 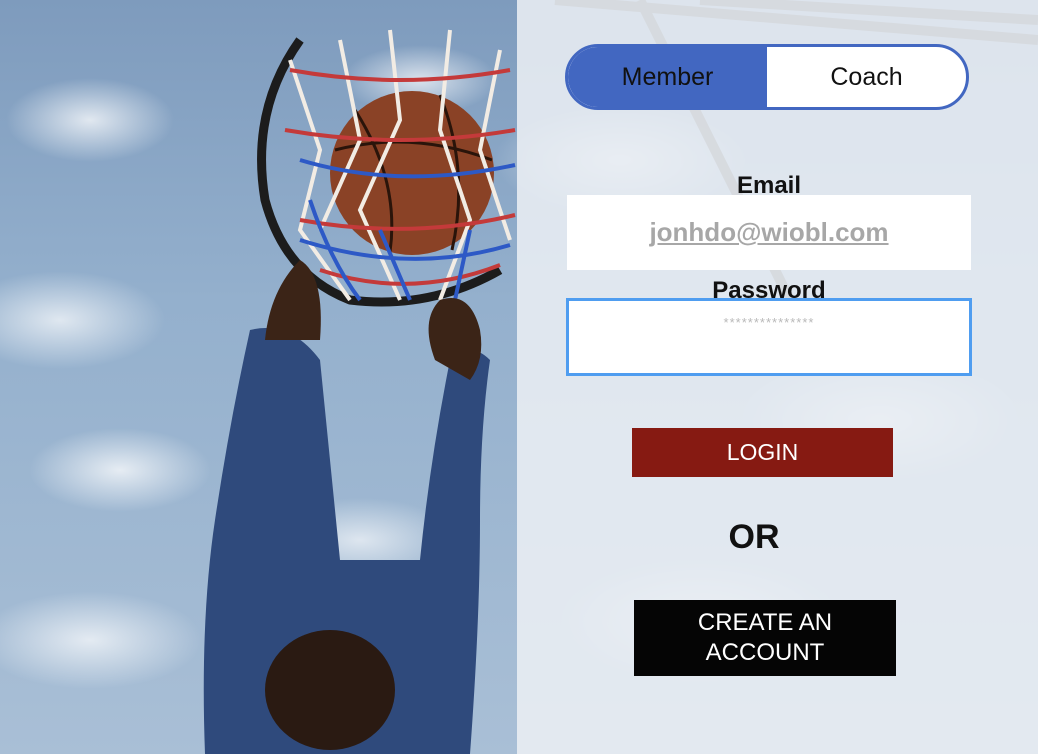 What do you see at coordinates (866, 77) in the screenshot?
I see `coach-tab: Coach` at bounding box center [866, 77].